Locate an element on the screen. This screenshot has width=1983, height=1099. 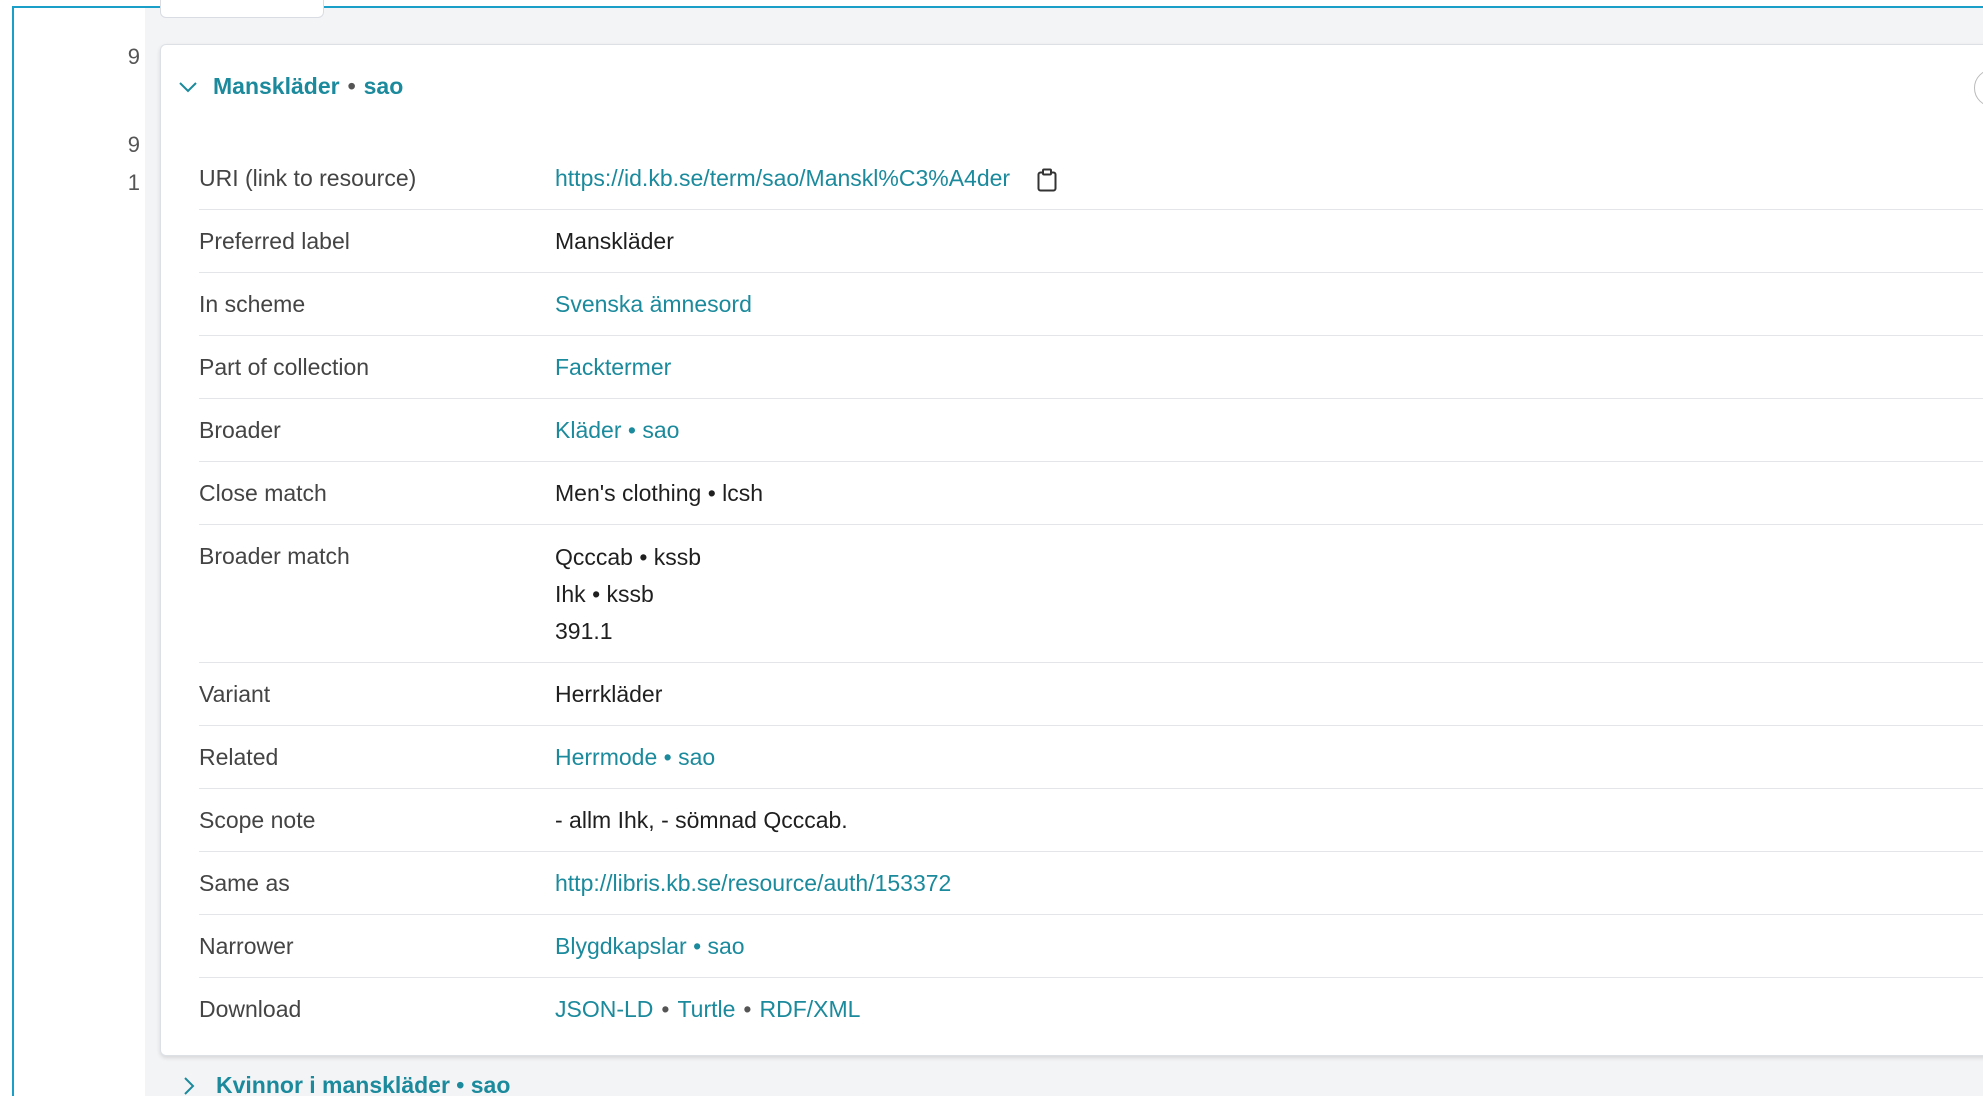
line-number-gutter: 9 9 1 is located at coordinates (79, 552).